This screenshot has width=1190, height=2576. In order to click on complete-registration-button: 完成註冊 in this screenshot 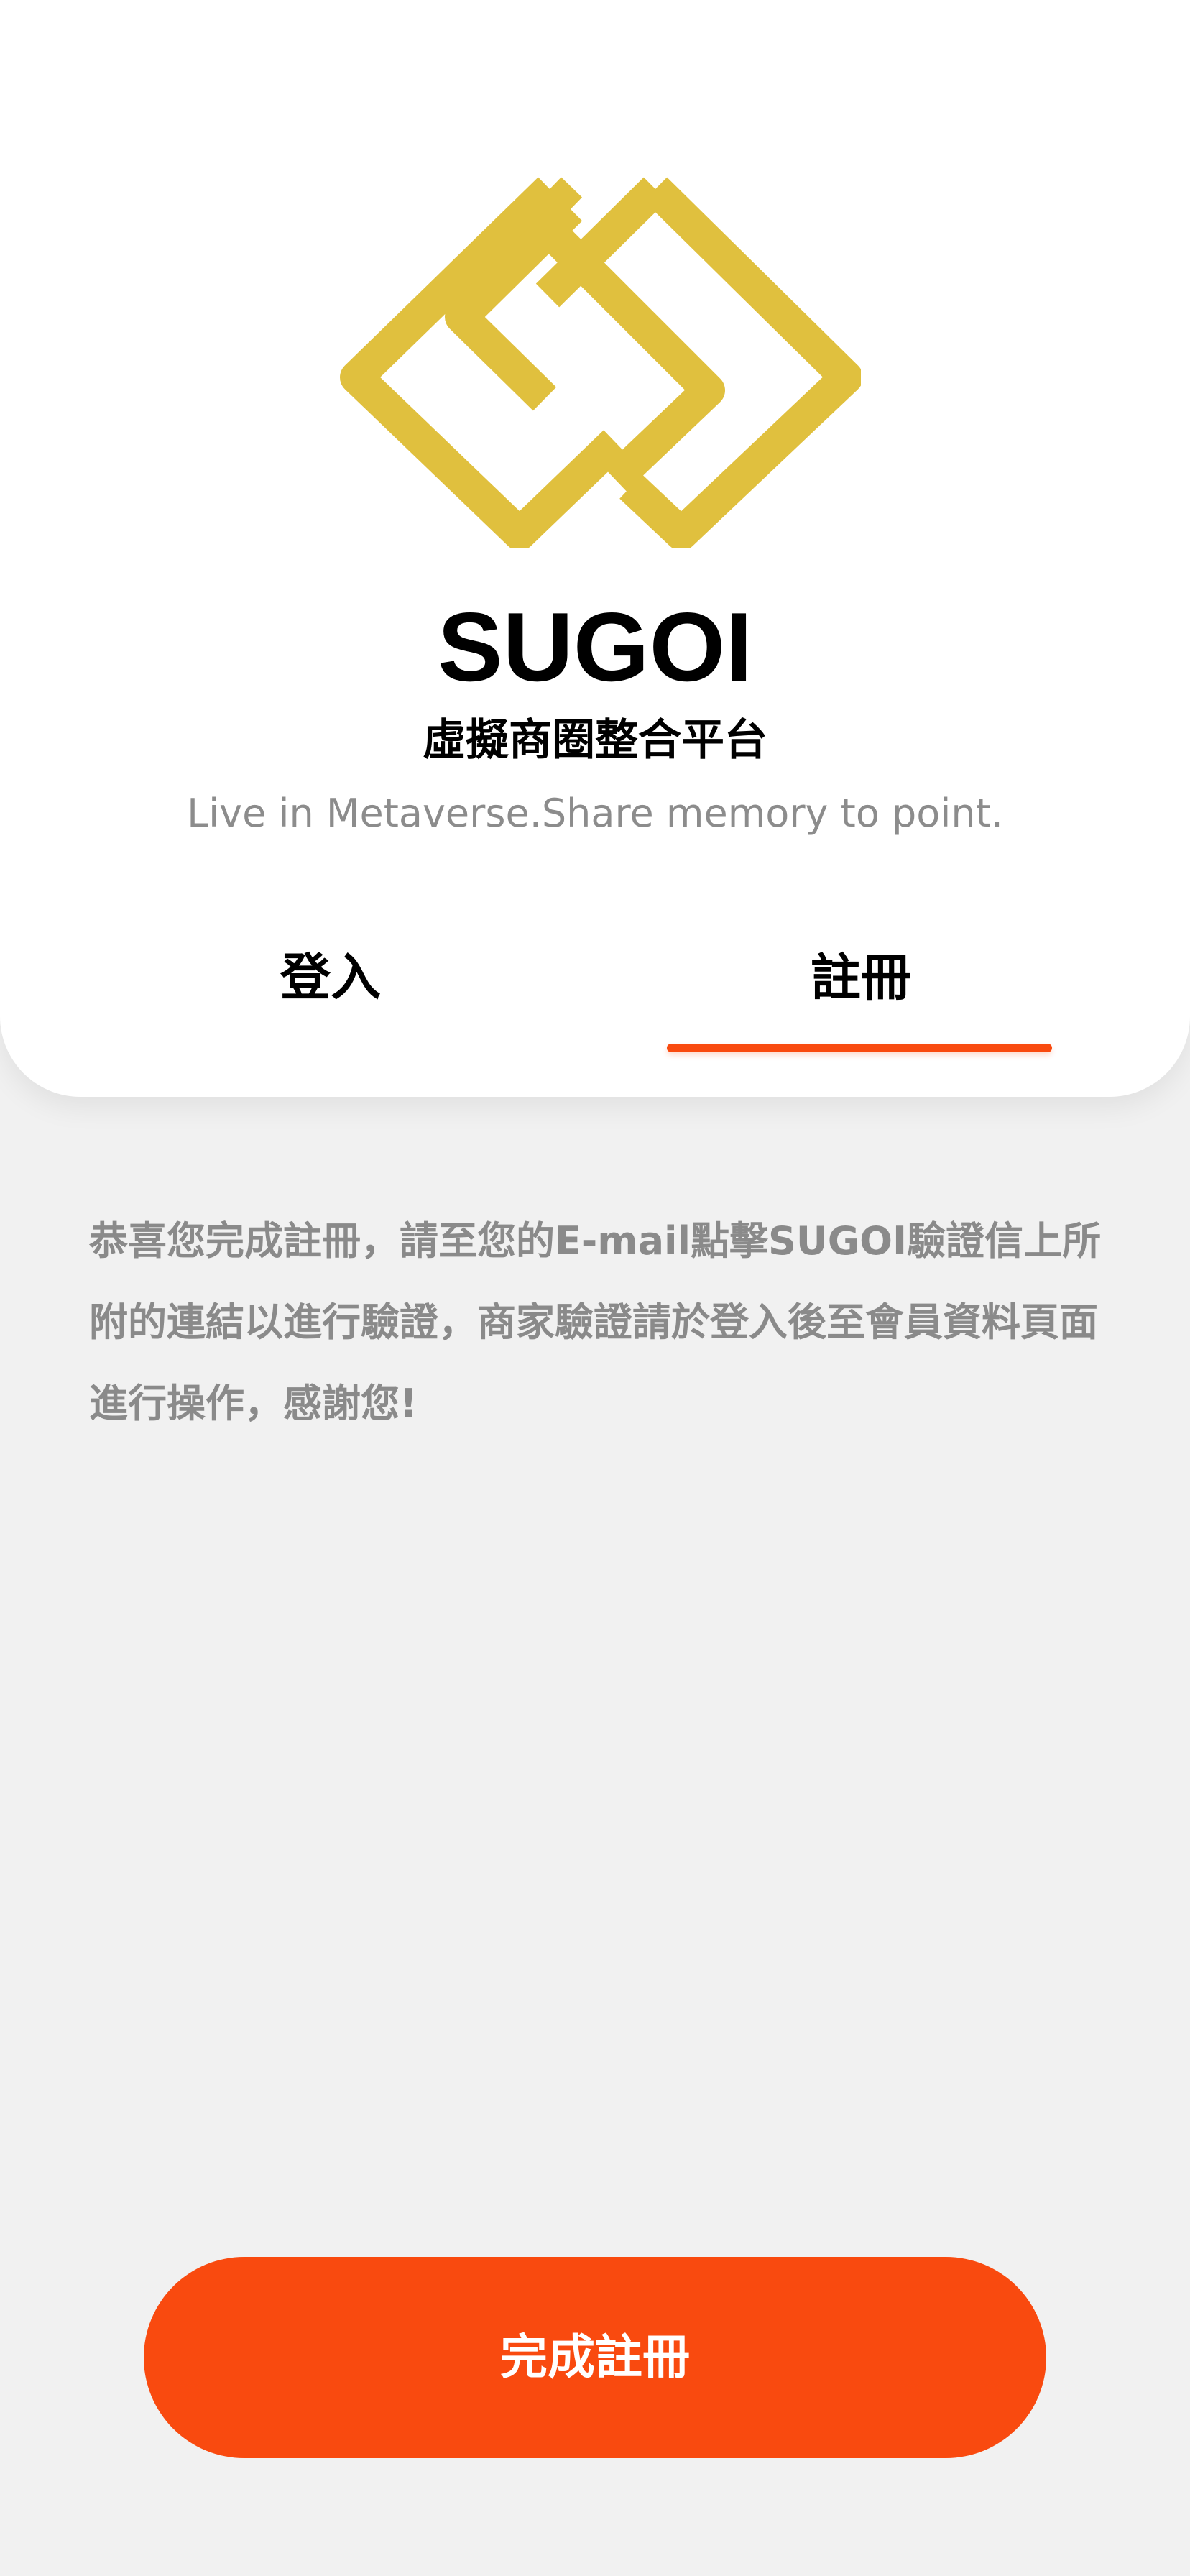, I will do `click(595, 2357)`.